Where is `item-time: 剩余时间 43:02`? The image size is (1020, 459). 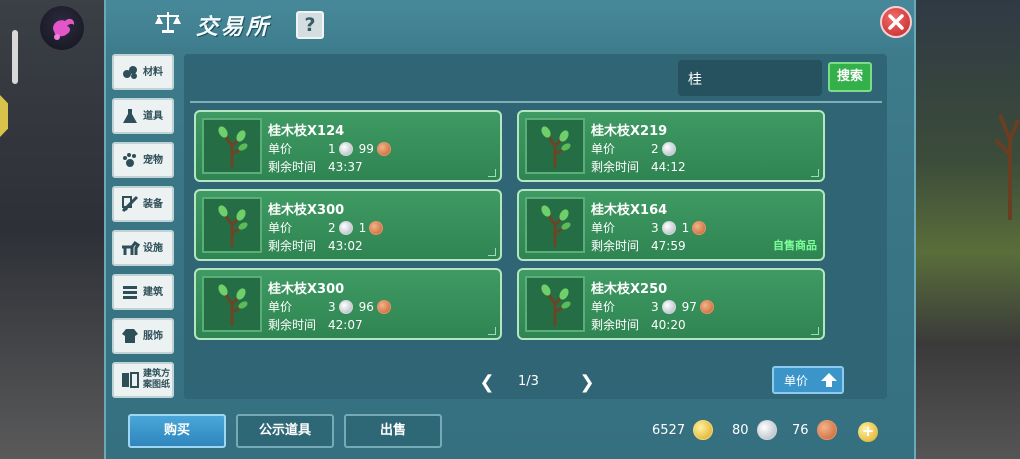 item-time: 剩余时间 43:02 is located at coordinates (315, 245).